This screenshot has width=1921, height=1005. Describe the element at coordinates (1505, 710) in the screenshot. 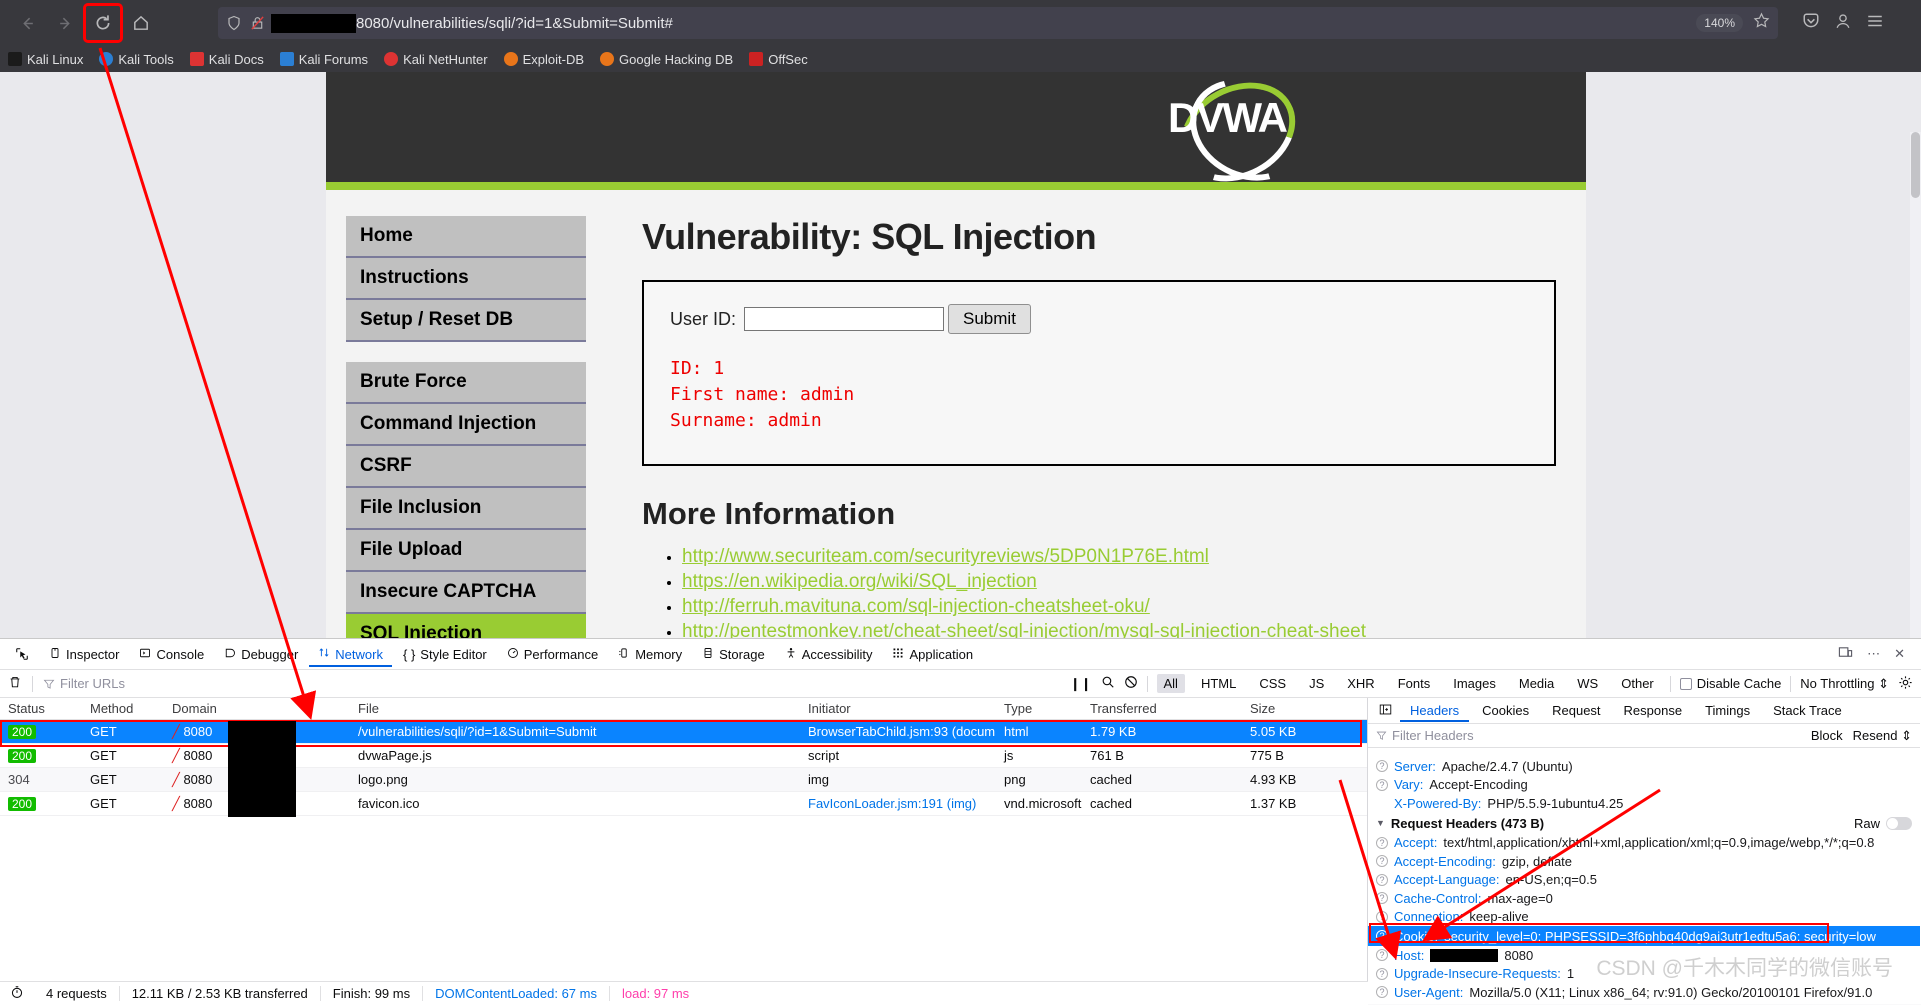

I see `detail-tab-cookies: Cookies` at that location.